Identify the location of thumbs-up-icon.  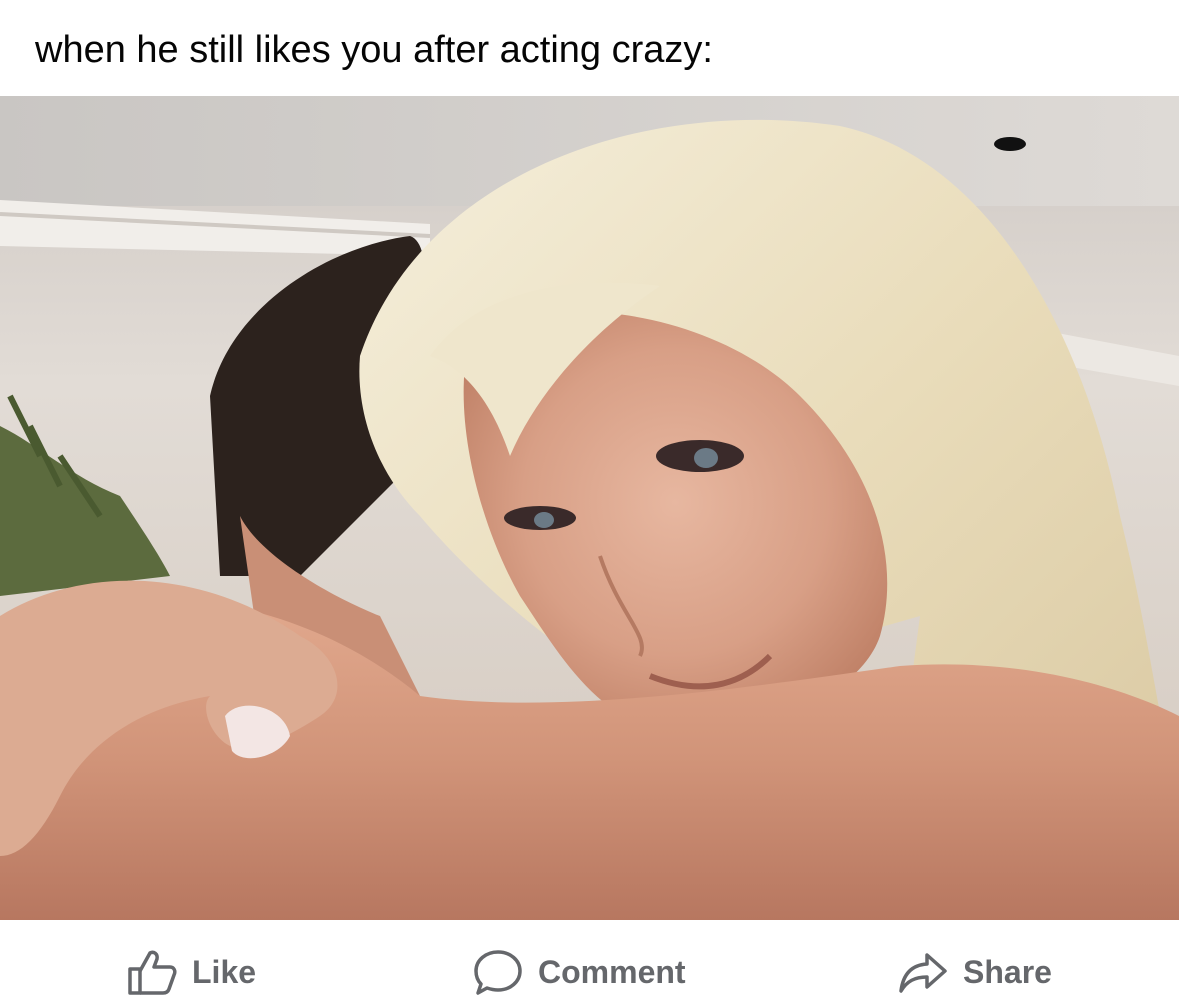
(152, 972).